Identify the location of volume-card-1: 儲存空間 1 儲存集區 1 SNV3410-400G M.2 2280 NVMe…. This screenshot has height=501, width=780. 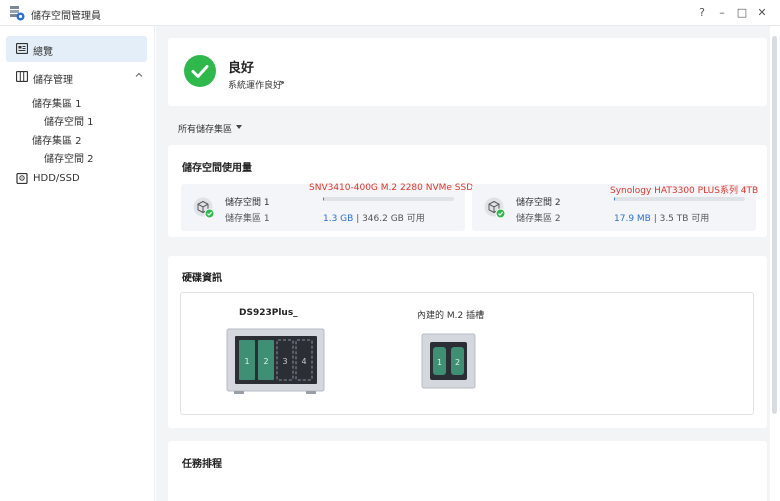
(327, 207).